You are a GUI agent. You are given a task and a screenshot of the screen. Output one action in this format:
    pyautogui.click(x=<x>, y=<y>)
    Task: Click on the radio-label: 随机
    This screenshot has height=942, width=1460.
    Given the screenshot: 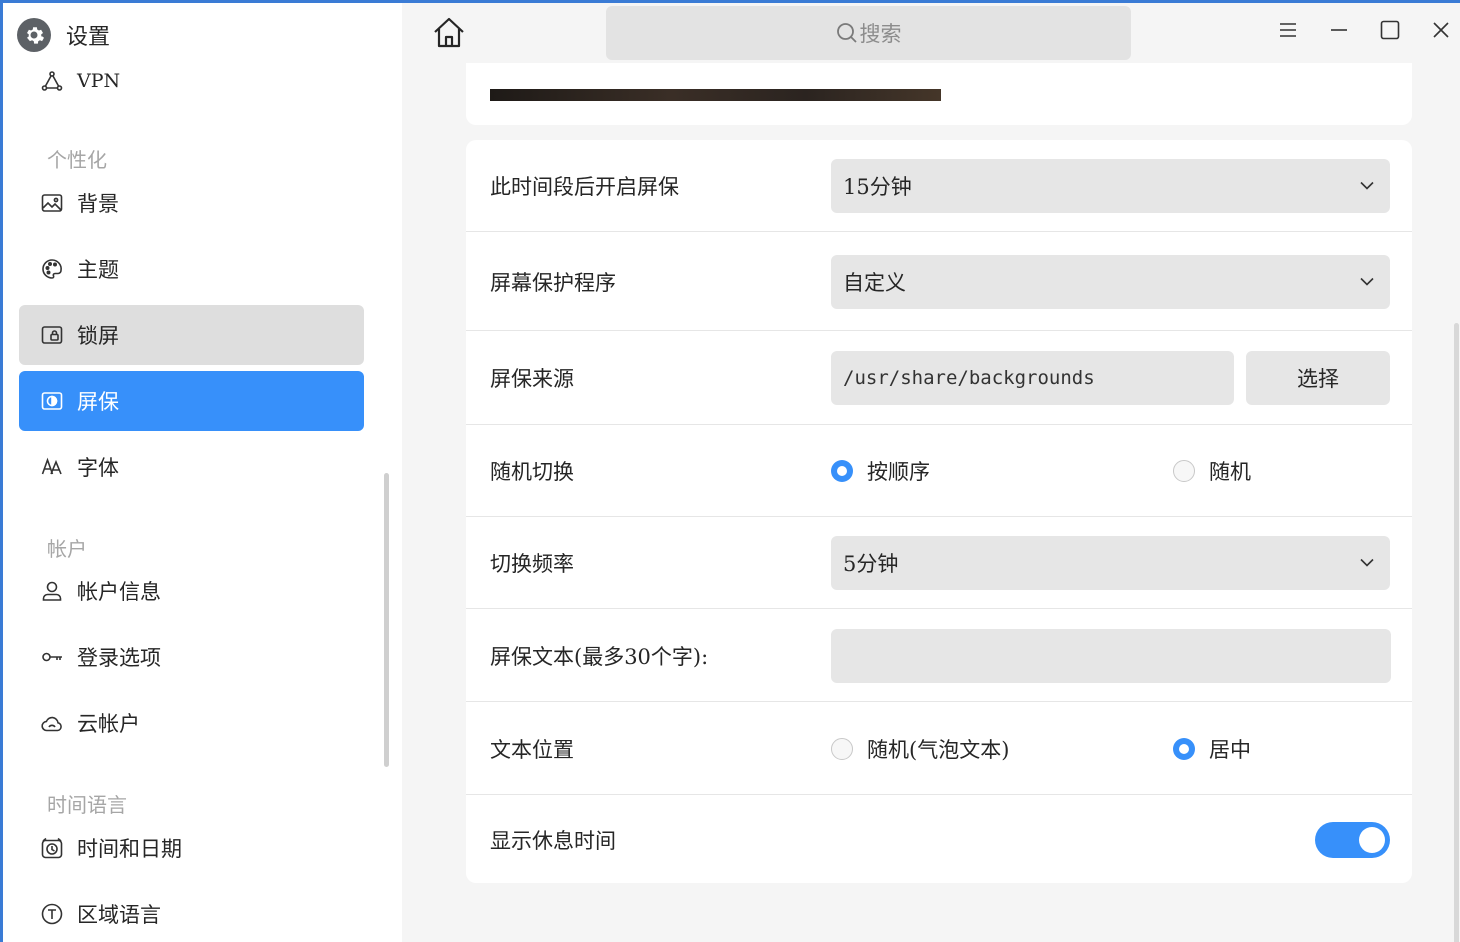 What is the action you would take?
    pyautogui.click(x=1230, y=472)
    